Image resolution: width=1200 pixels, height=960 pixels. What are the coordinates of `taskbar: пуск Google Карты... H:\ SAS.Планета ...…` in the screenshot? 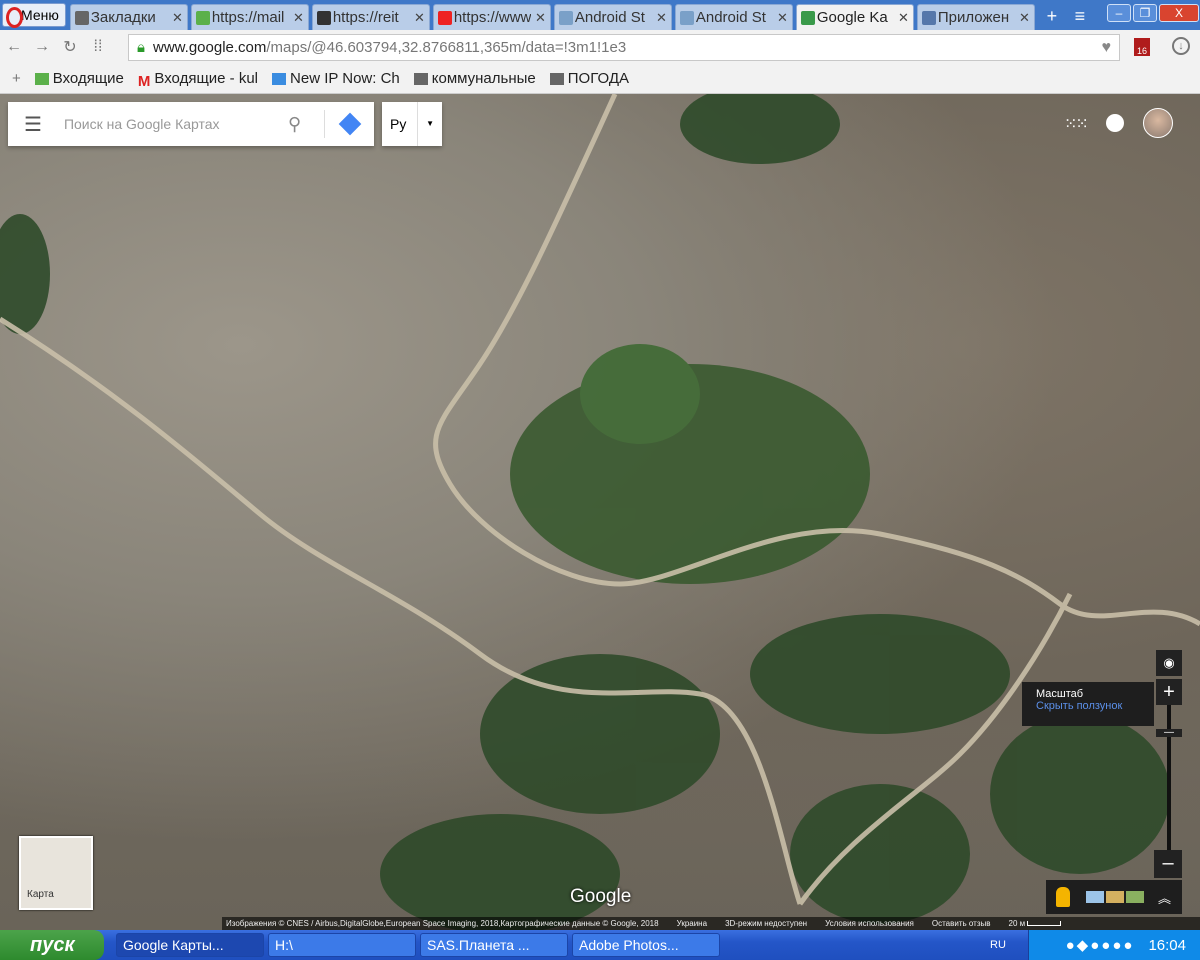 It's located at (600, 945).